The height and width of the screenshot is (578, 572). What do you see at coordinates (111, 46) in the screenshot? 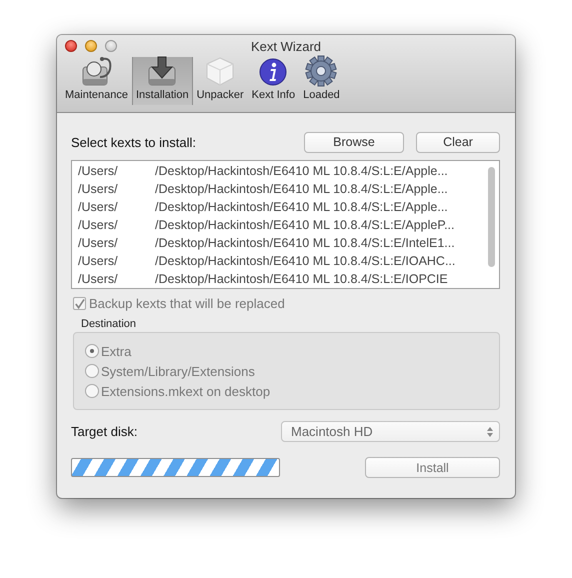
I see `zoom-button` at bounding box center [111, 46].